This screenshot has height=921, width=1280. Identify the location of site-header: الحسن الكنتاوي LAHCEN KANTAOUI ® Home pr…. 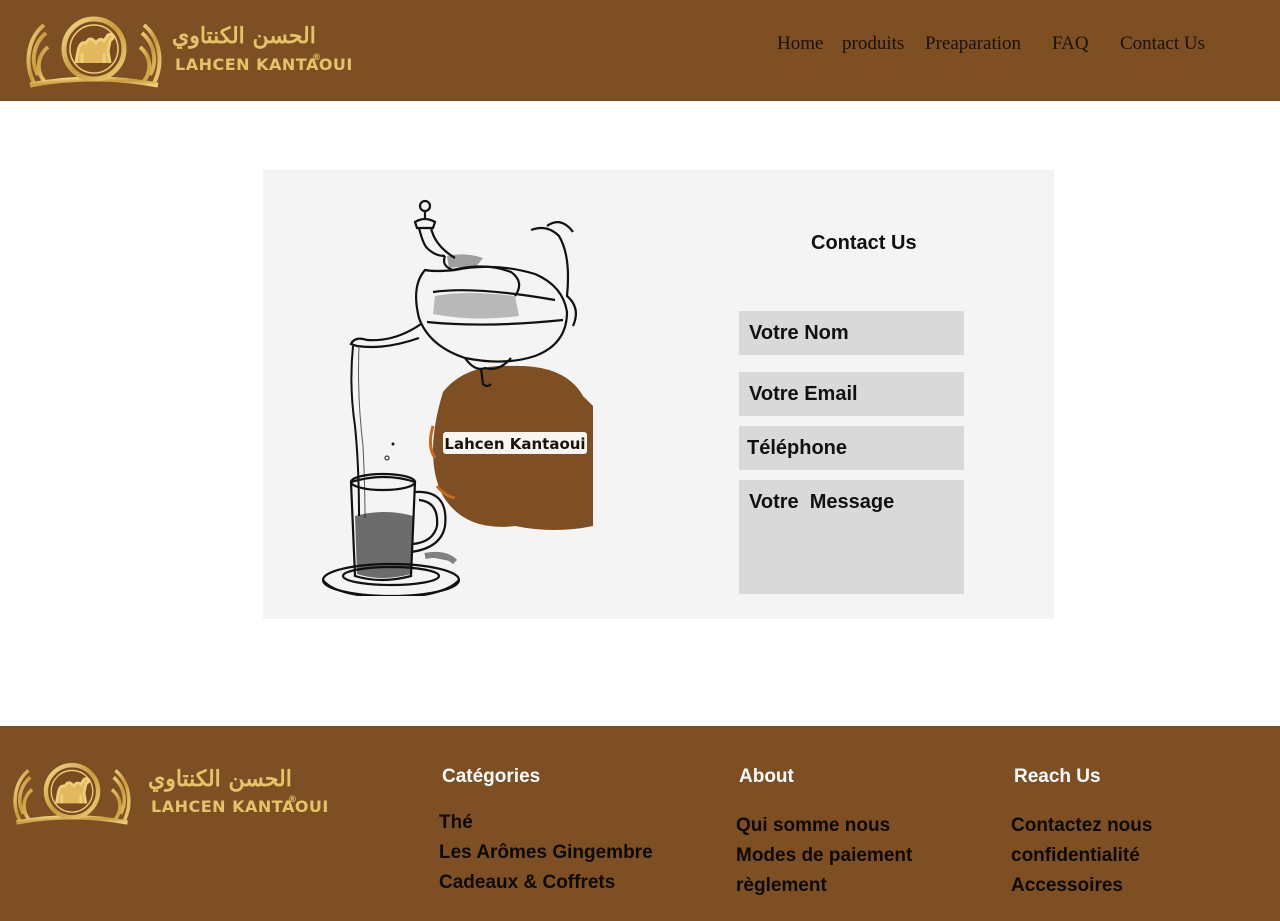
(640, 50).